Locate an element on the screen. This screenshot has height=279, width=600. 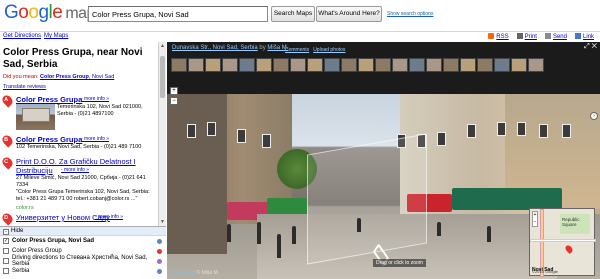
layer-row: Serbia is located at coordinates (83, 271).